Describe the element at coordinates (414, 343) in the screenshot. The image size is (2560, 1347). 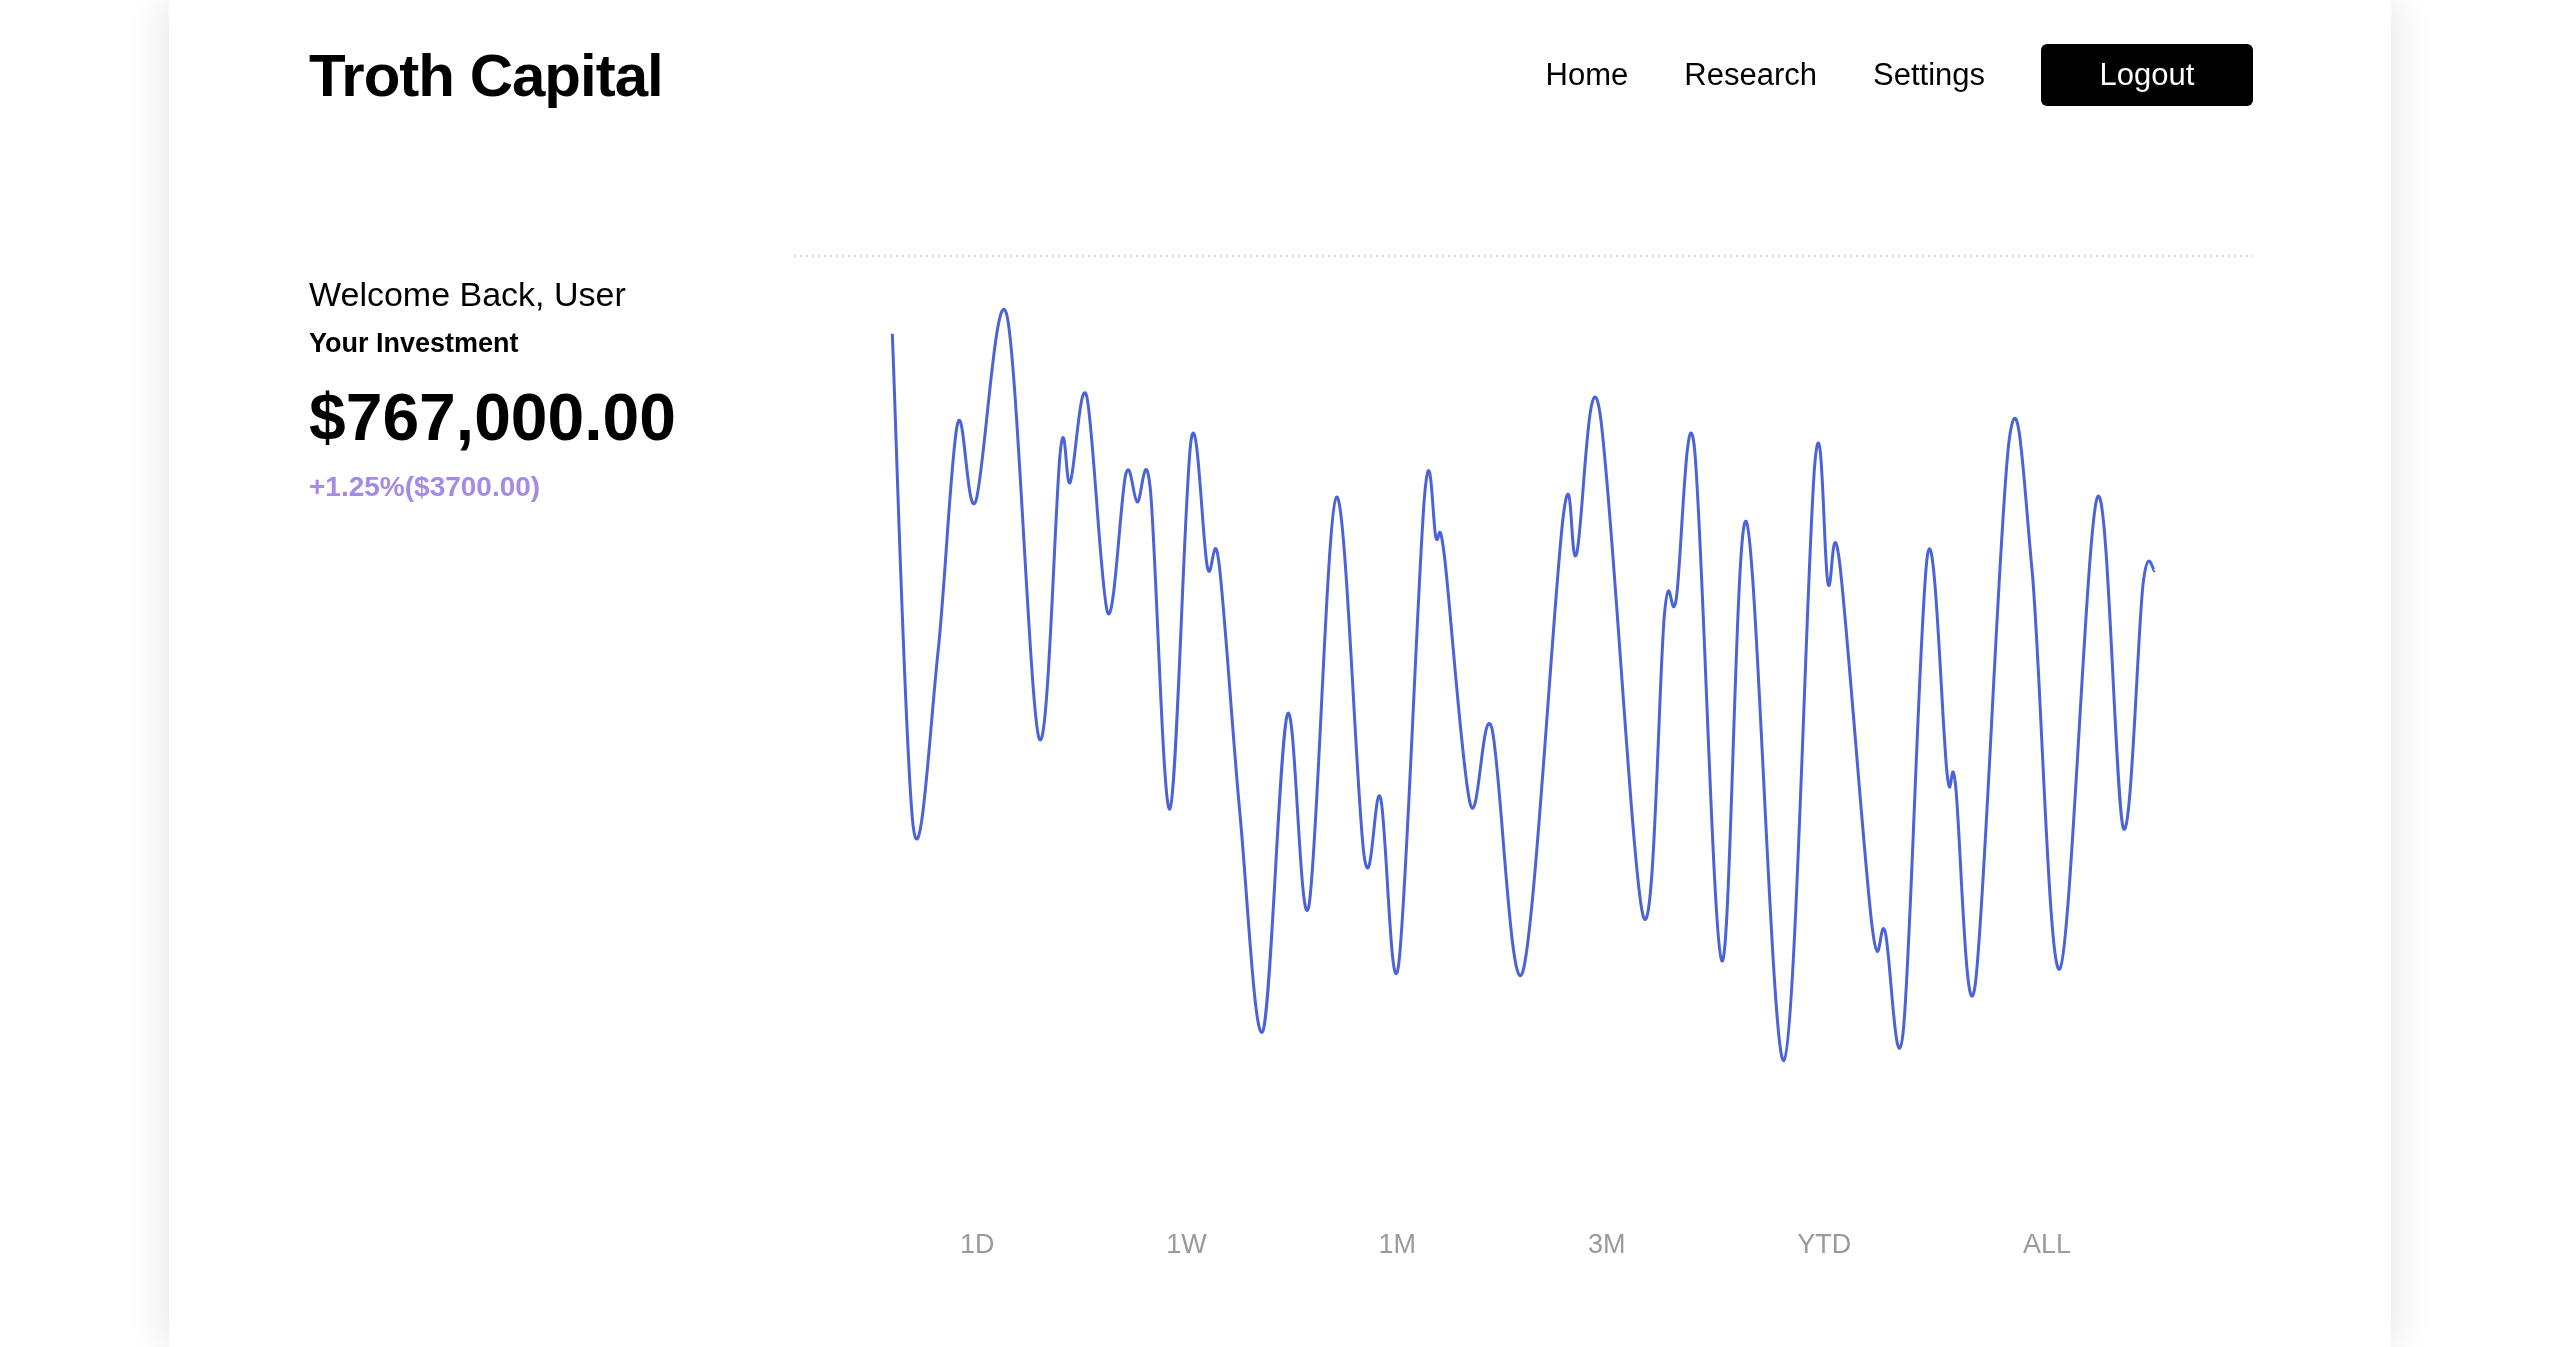
I see `subtitle-text: Your Investment` at that location.